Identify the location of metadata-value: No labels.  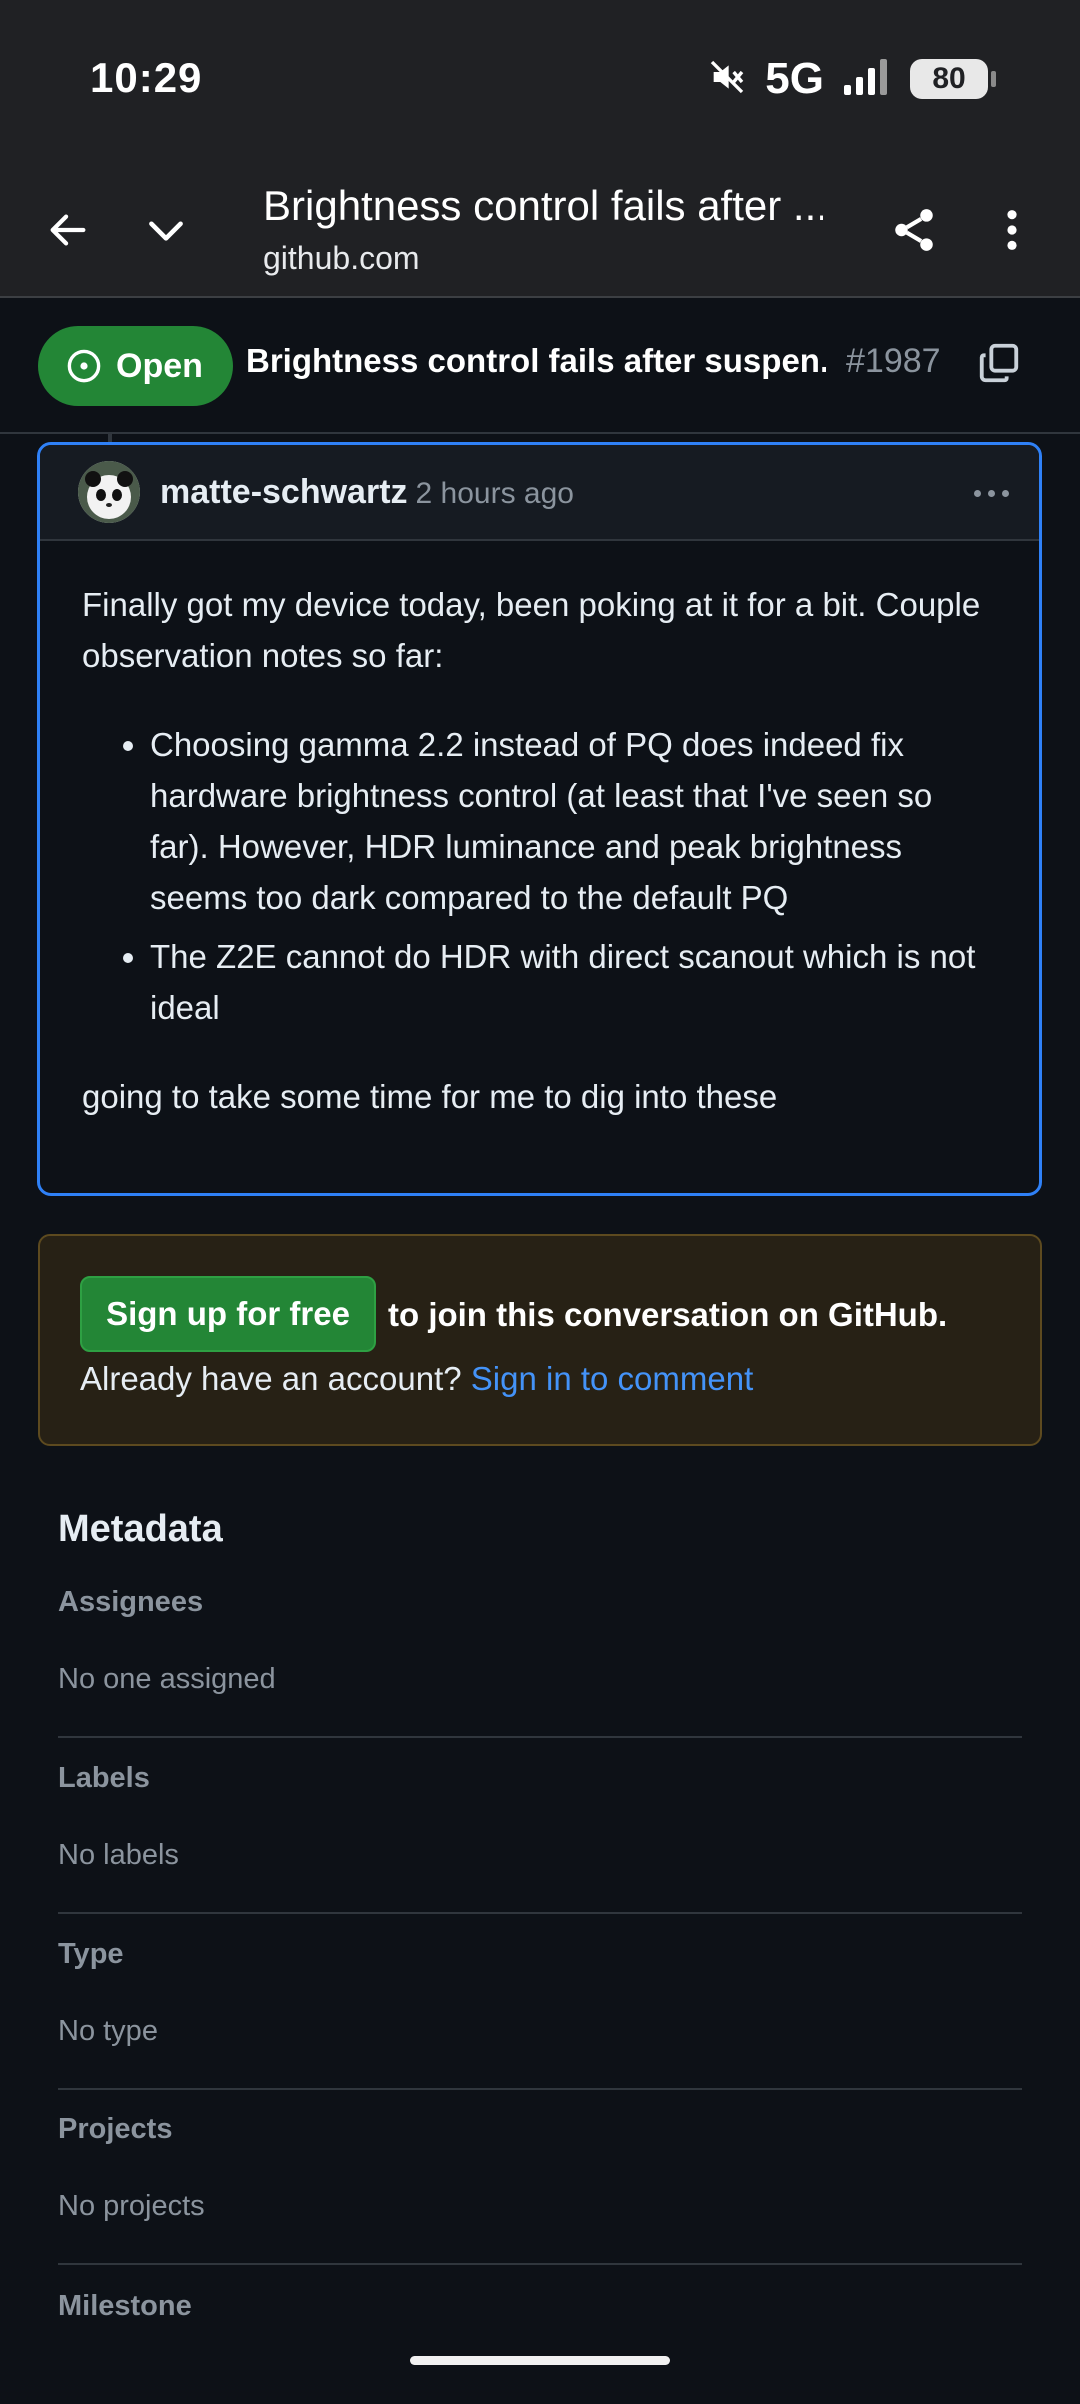
(118, 1855).